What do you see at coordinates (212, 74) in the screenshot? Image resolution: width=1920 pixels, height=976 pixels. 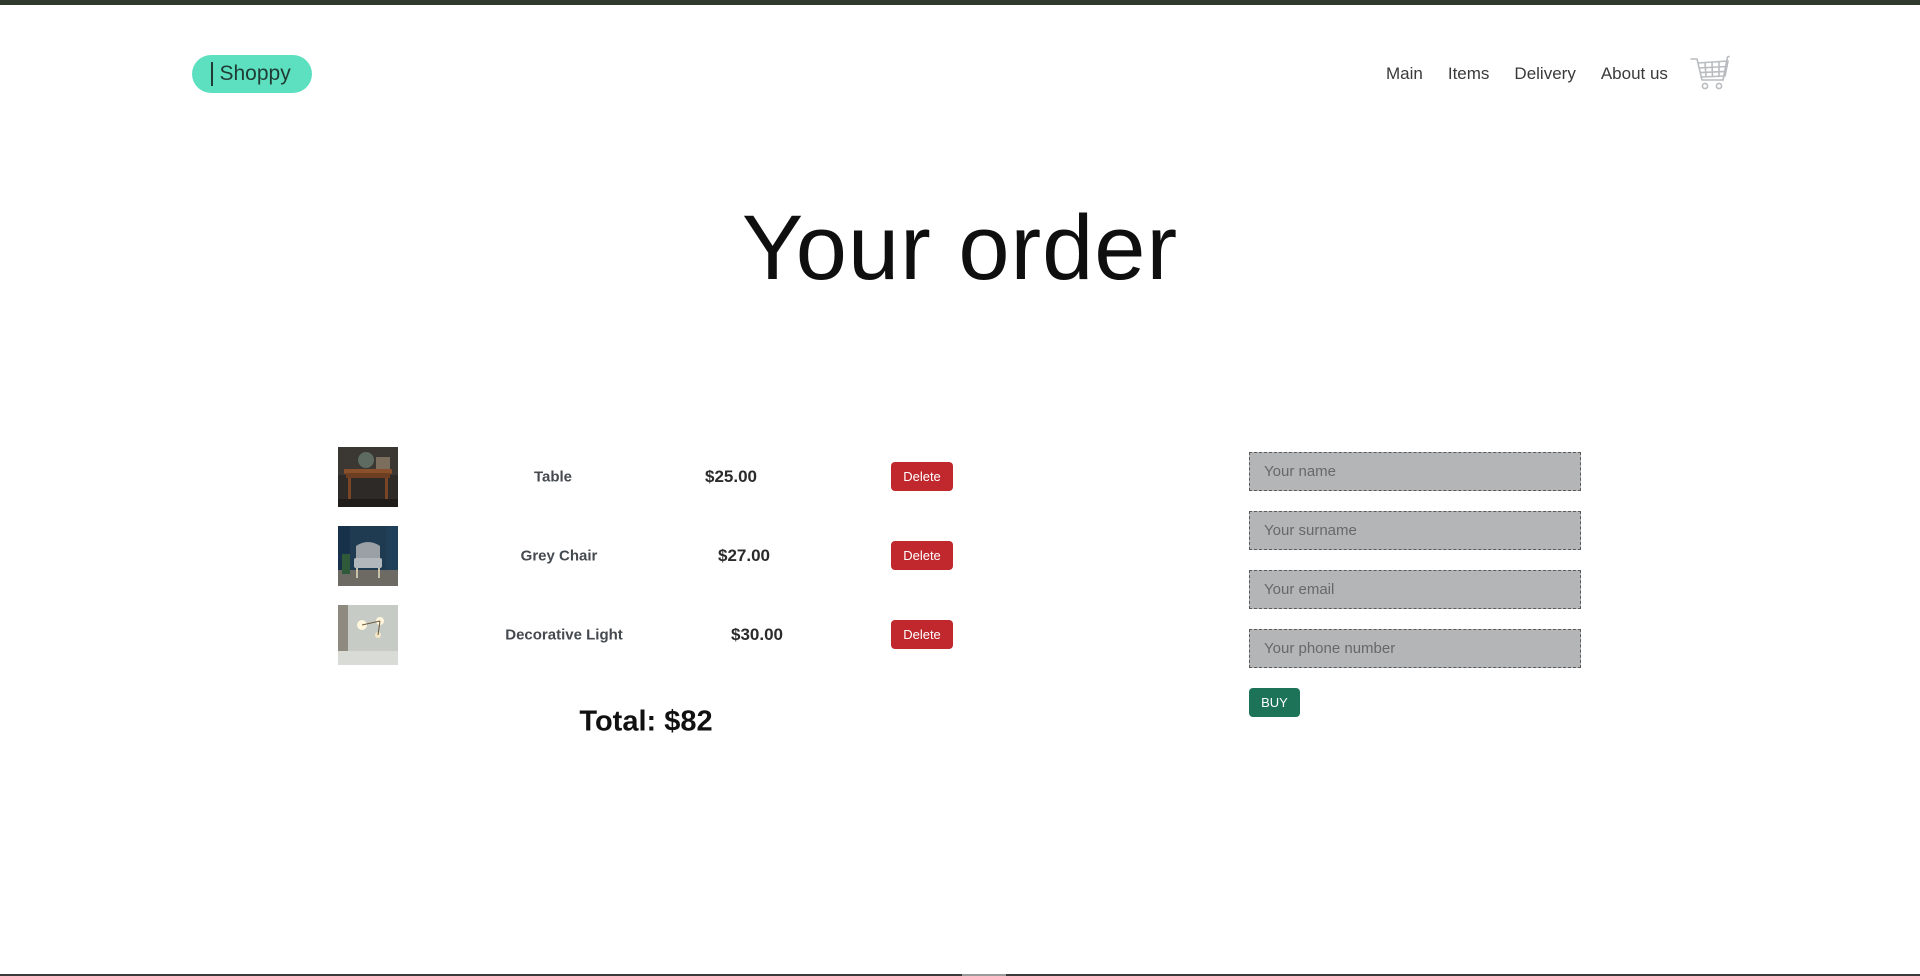 I see `logo-divider` at bounding box center [212, 74].